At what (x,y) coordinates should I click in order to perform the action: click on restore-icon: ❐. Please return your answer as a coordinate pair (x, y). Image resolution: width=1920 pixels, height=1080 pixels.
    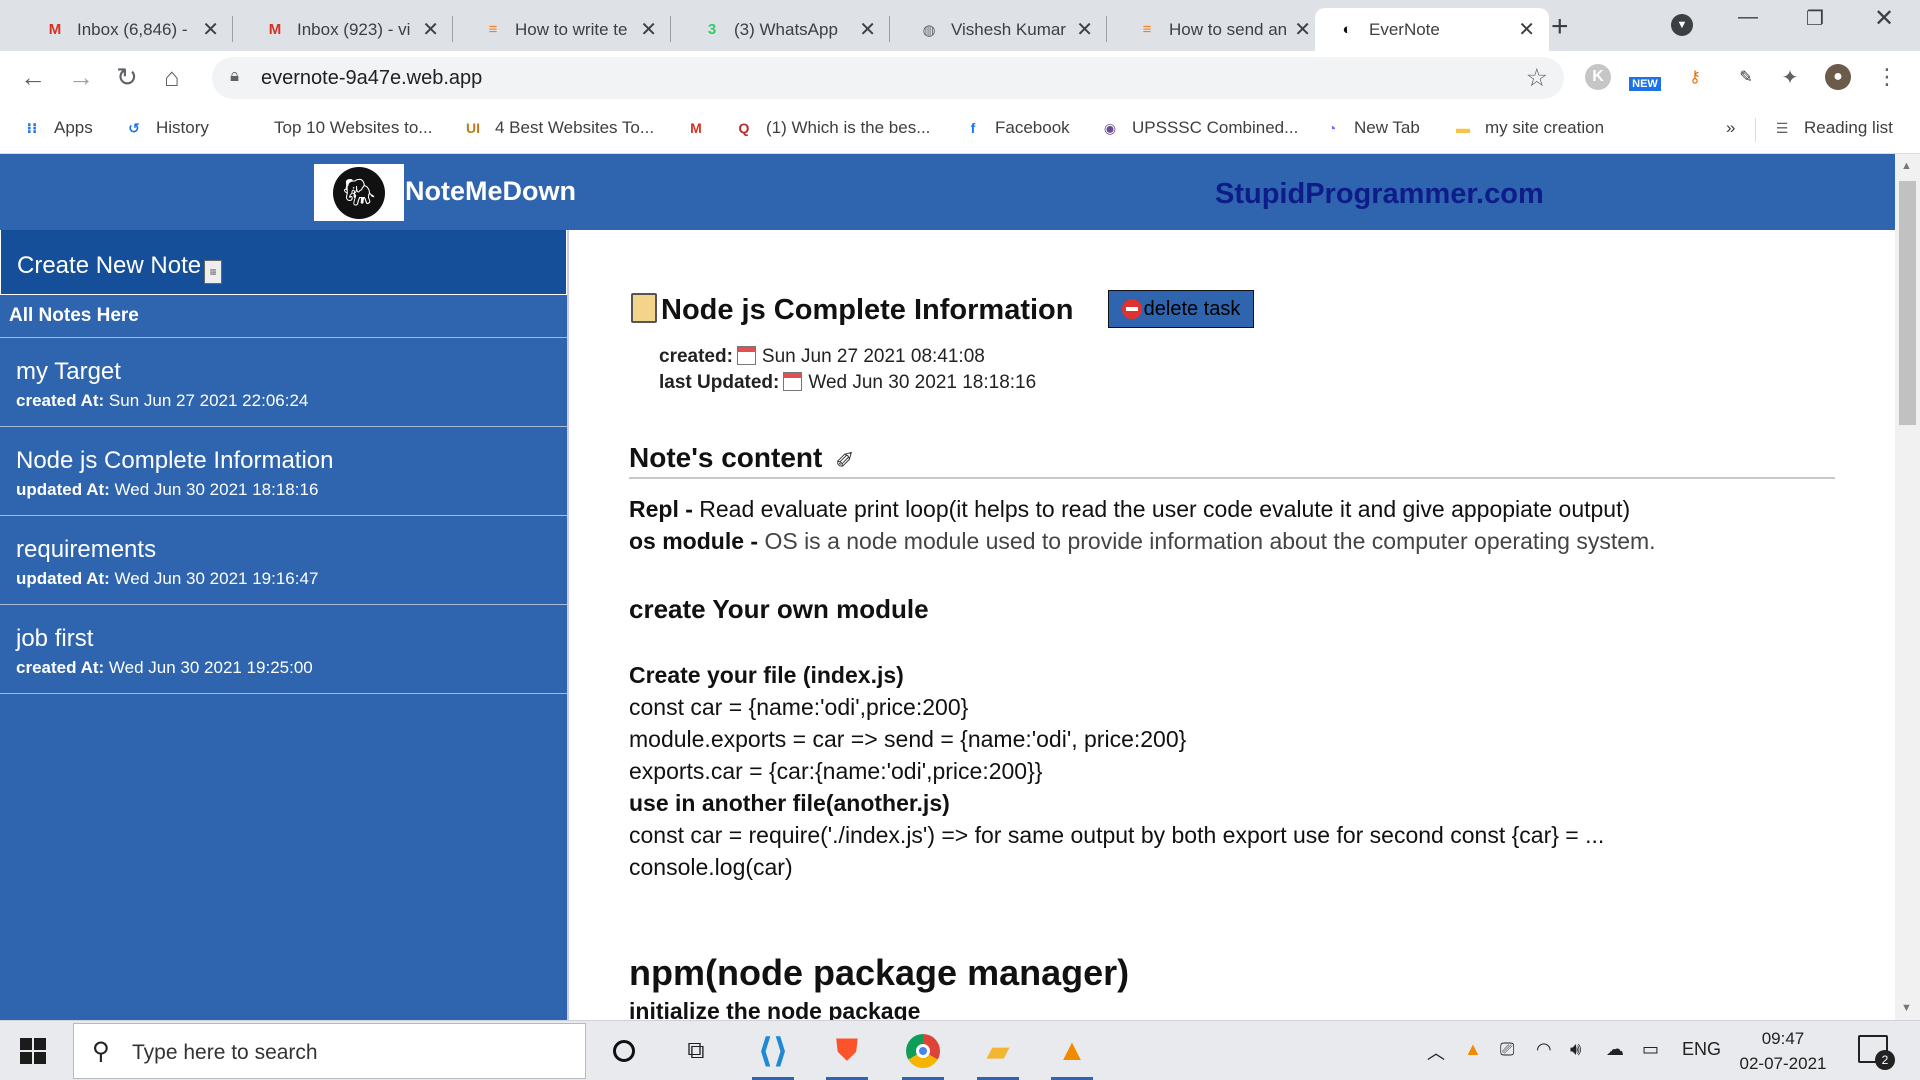
    Looking at the image, I should click on (1815, 18).